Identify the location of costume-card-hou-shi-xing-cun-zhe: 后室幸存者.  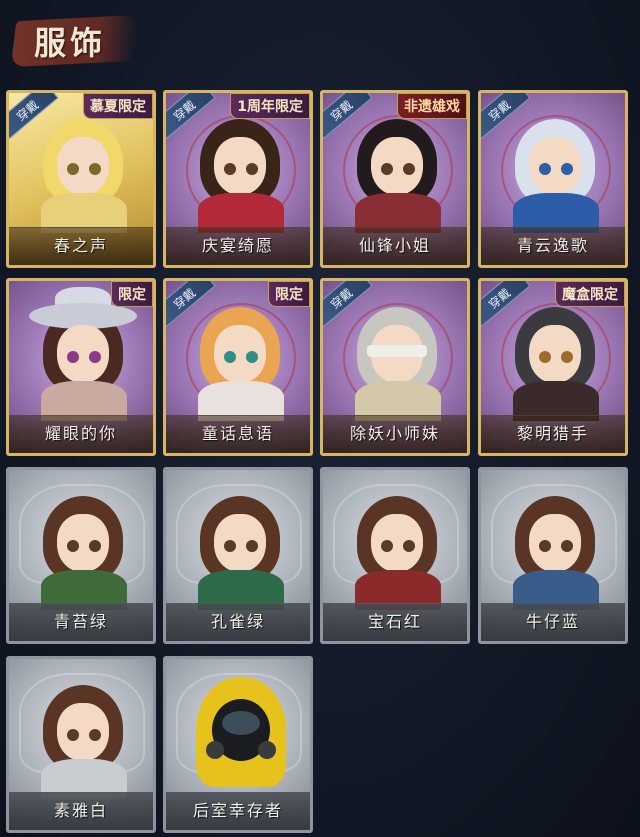
(238, 744).